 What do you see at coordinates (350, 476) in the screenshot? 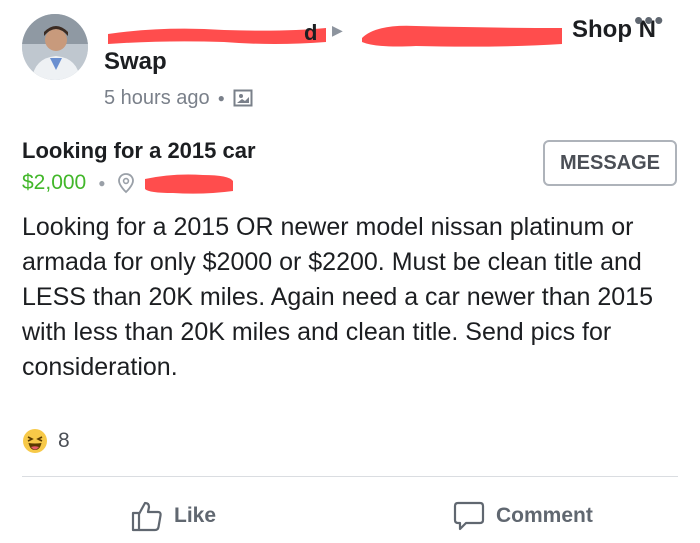
I see `divider` at bounding box center [350, 476].